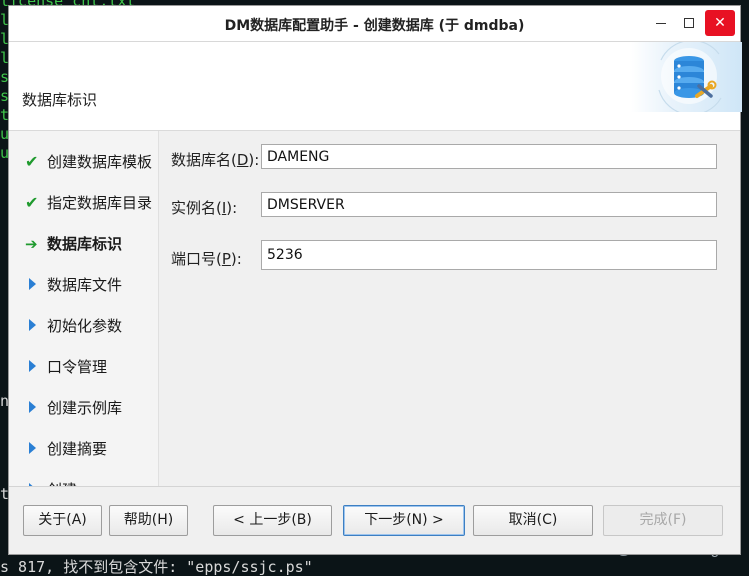  Describe the element at coordinates (489, 204) in the screenshot. I see `instance-name-input` at that location.